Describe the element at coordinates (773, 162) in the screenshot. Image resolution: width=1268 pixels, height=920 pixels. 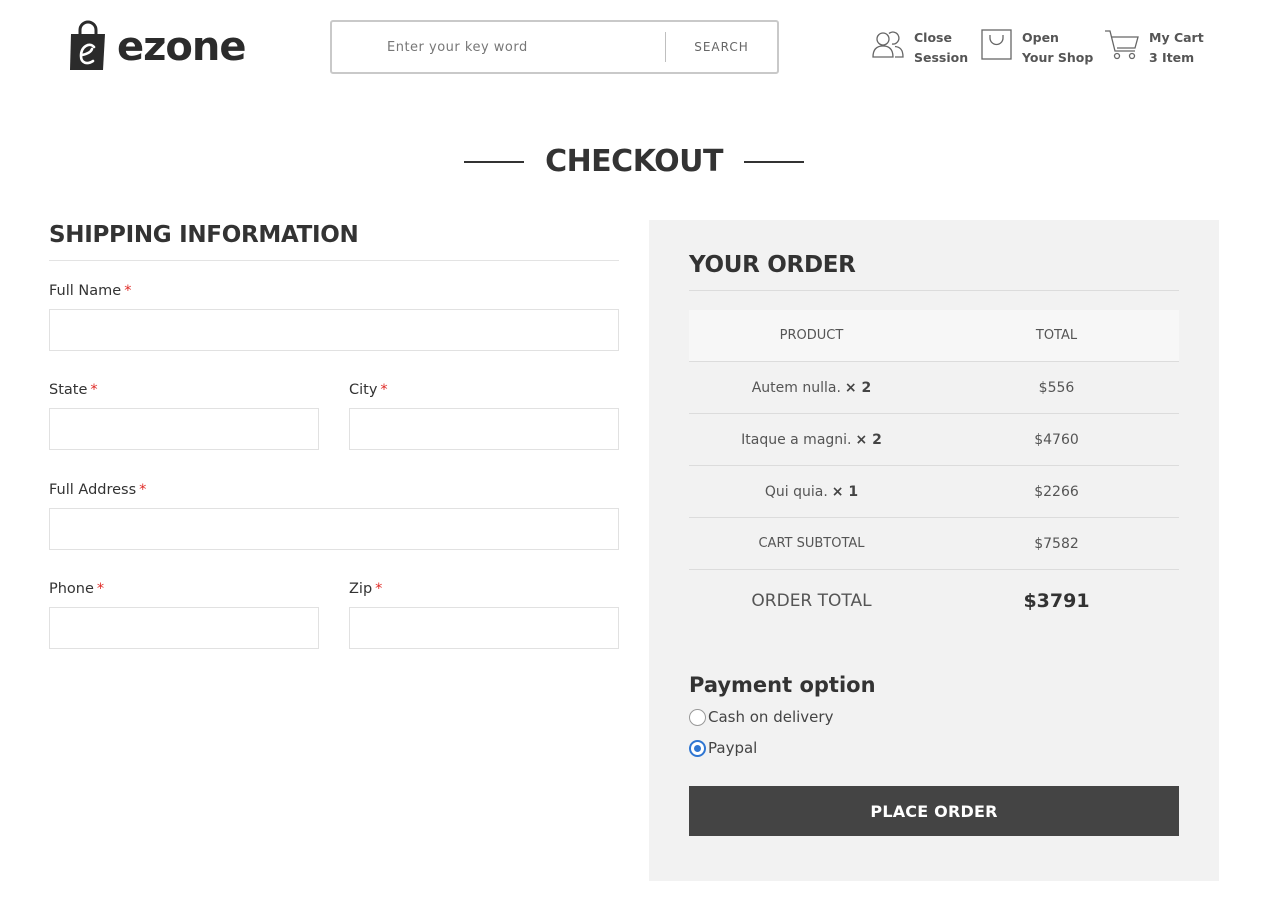
I see `title-line-right` at that location.